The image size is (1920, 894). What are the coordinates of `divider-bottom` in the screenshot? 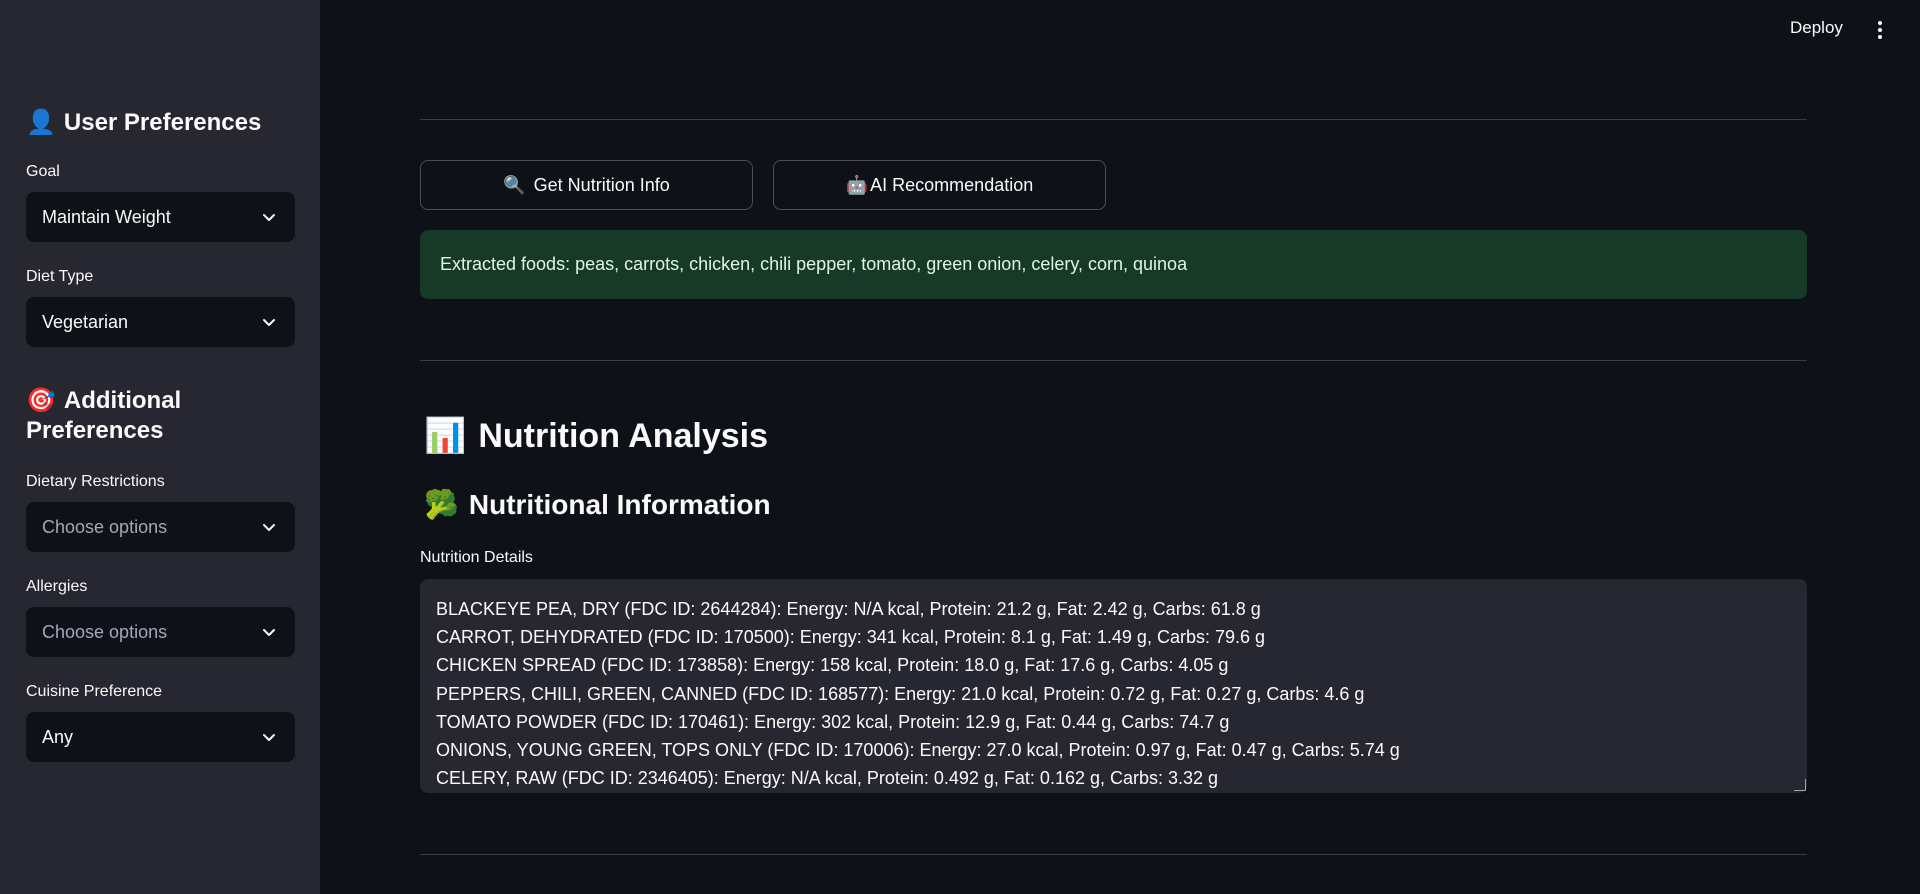 It's located at (1113, 854).